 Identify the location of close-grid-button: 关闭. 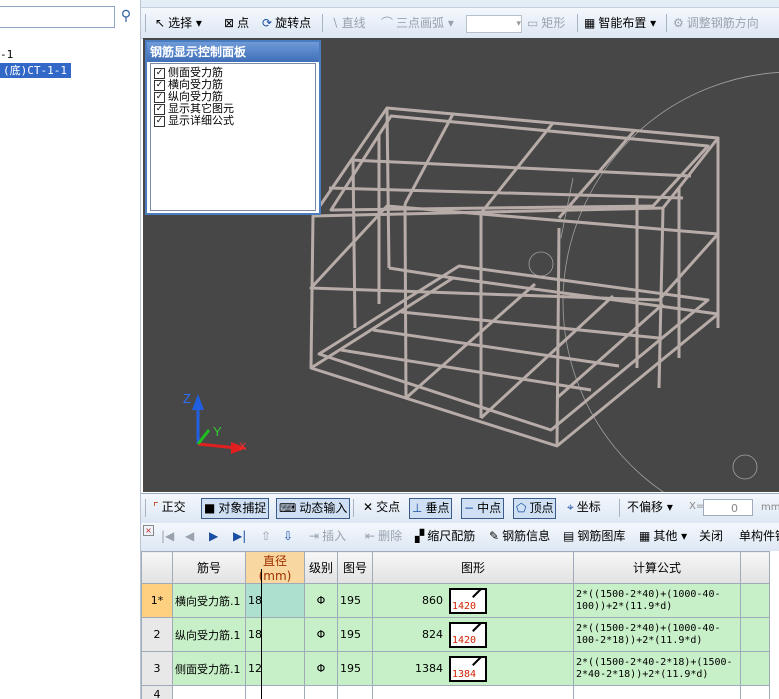
(711, 536).